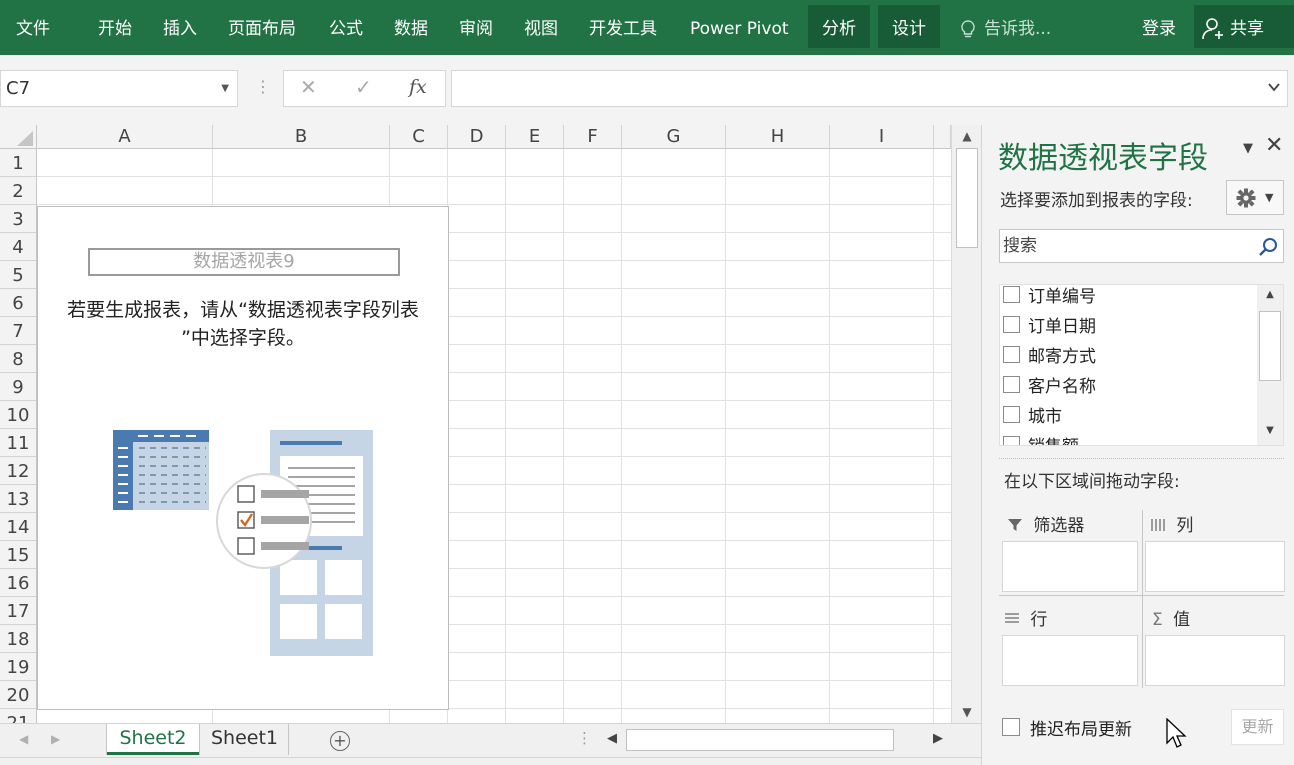 Image resolution: width=1294 pixels, height=765 pixels. What do you see at coordinates (739, 29) in the screenshot?
I see `tab-power-pivot: Power Pivot` at bounding box center [739, 29].